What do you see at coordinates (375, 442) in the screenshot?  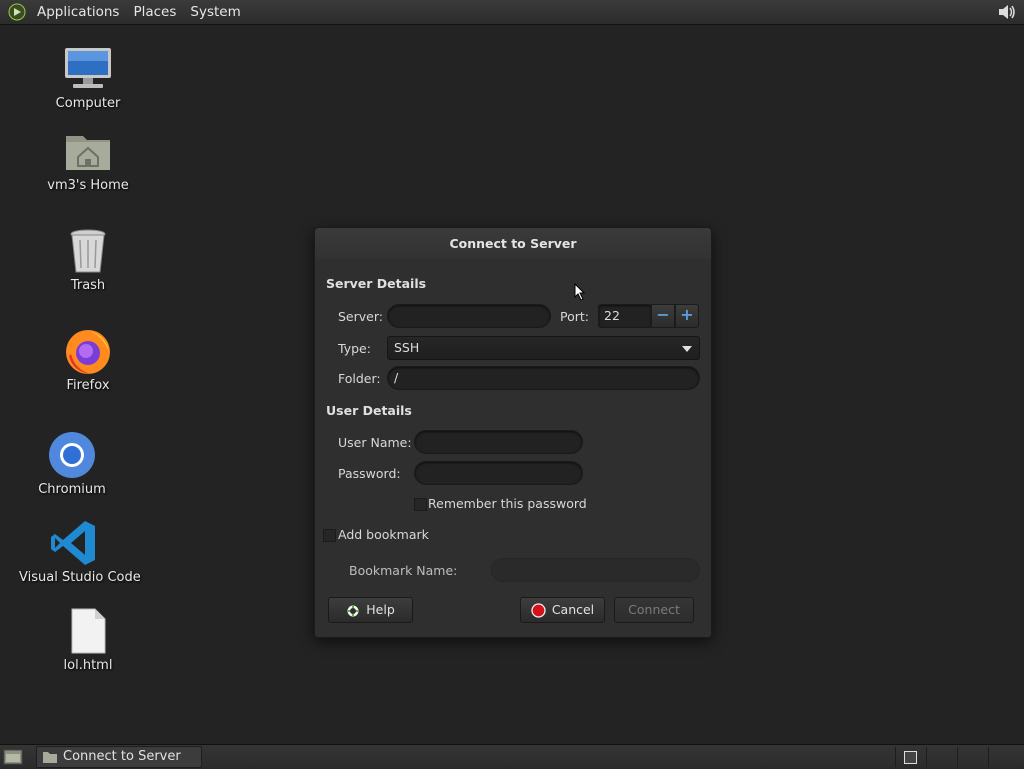 I see `username-label: User Name:` at bounding box center [375, 442].